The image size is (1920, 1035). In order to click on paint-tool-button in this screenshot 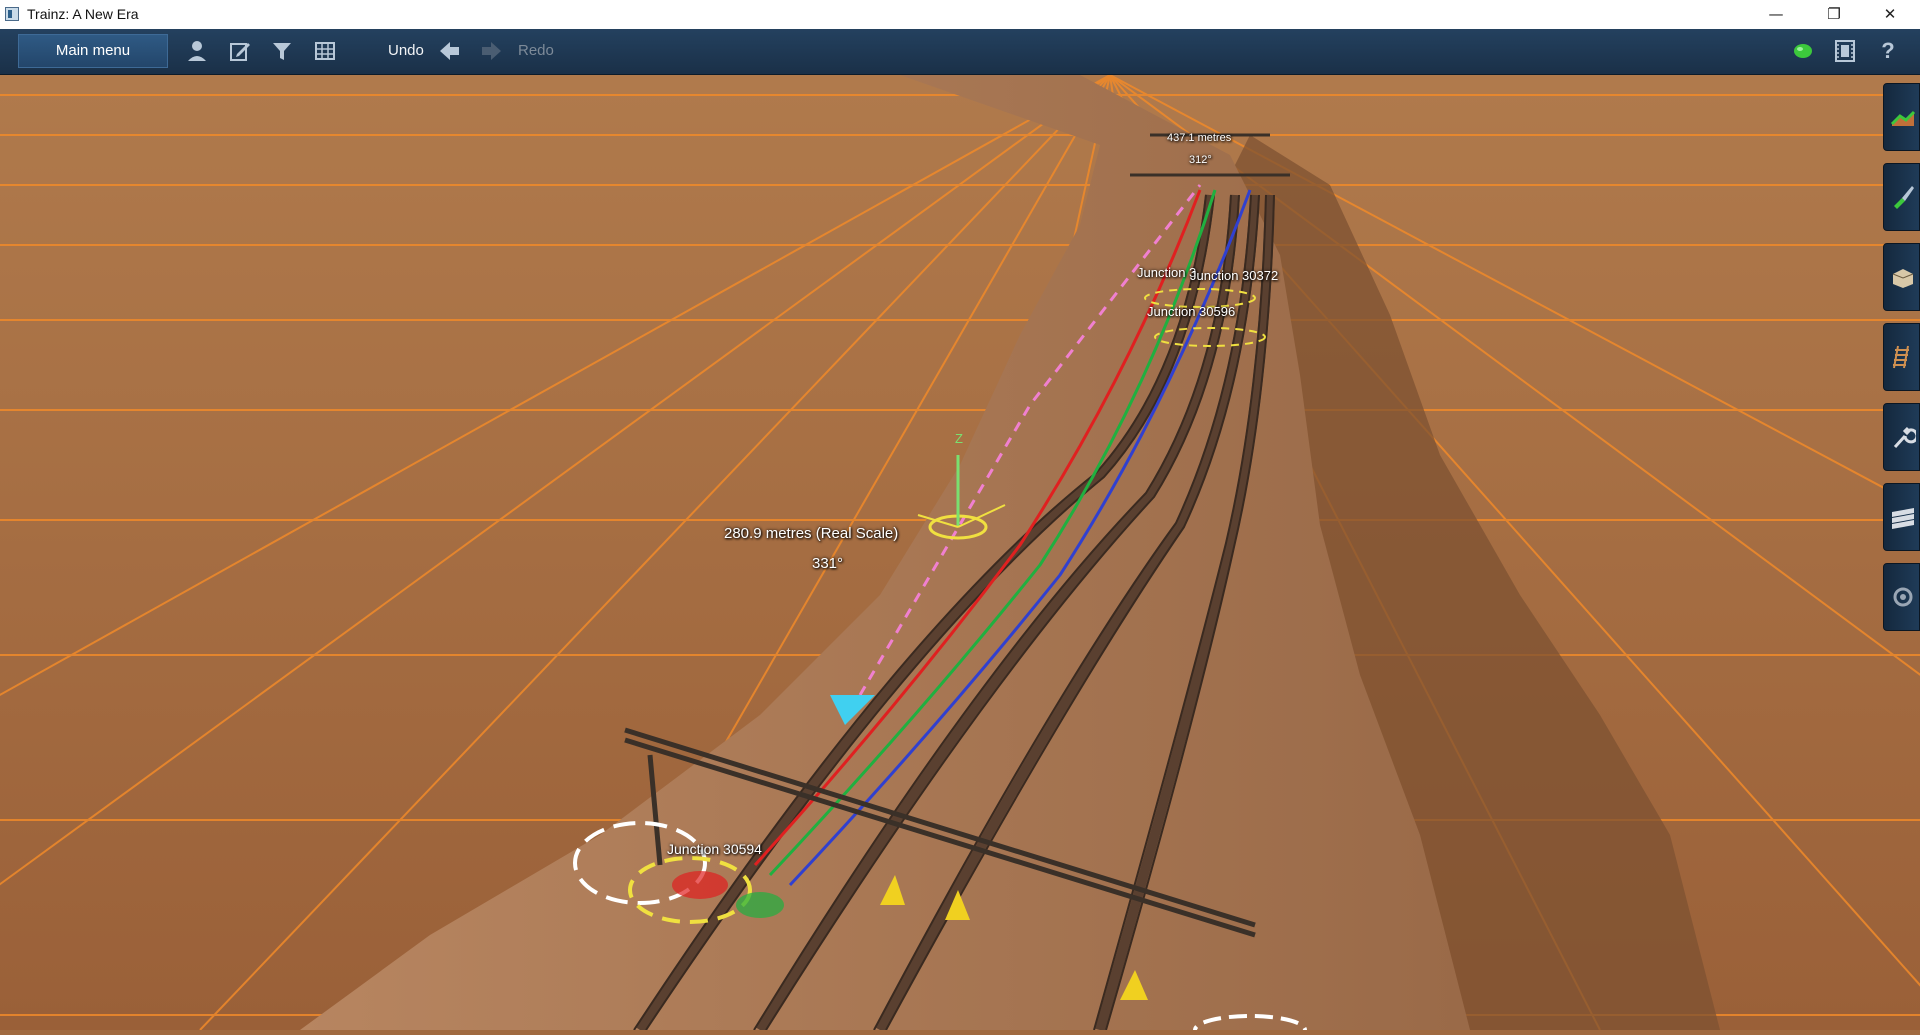, I will do `click(1901, 197)`.